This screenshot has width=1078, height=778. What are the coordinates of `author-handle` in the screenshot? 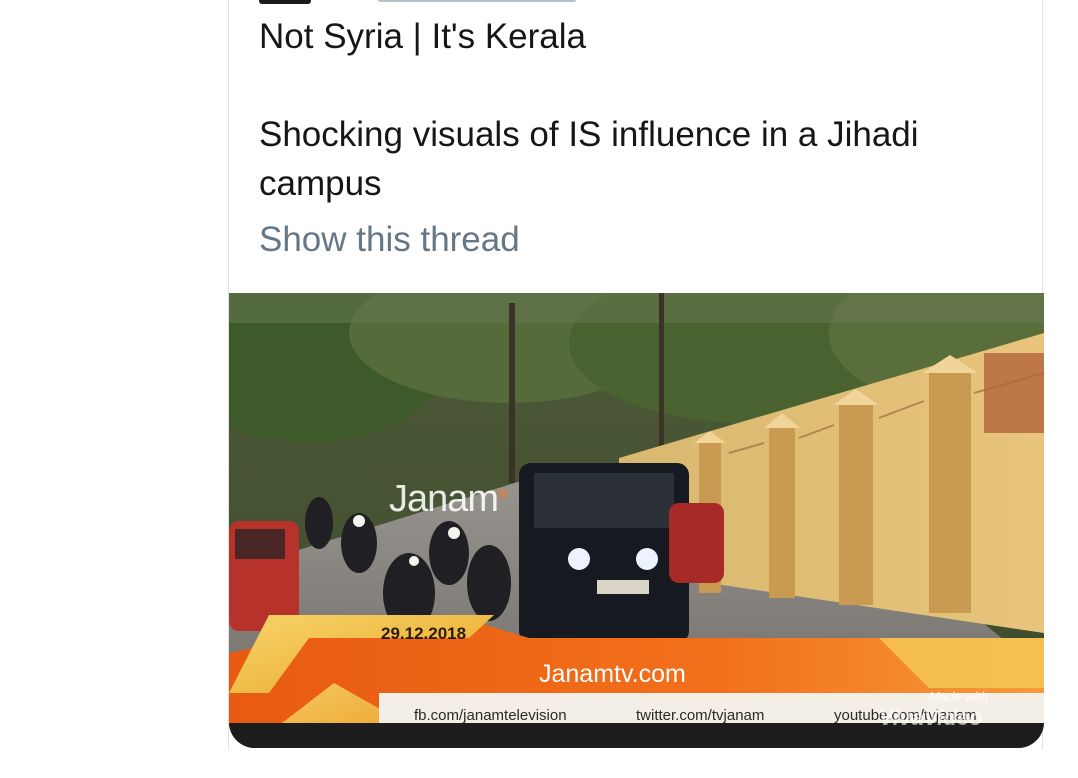 It's located at (477, 1).